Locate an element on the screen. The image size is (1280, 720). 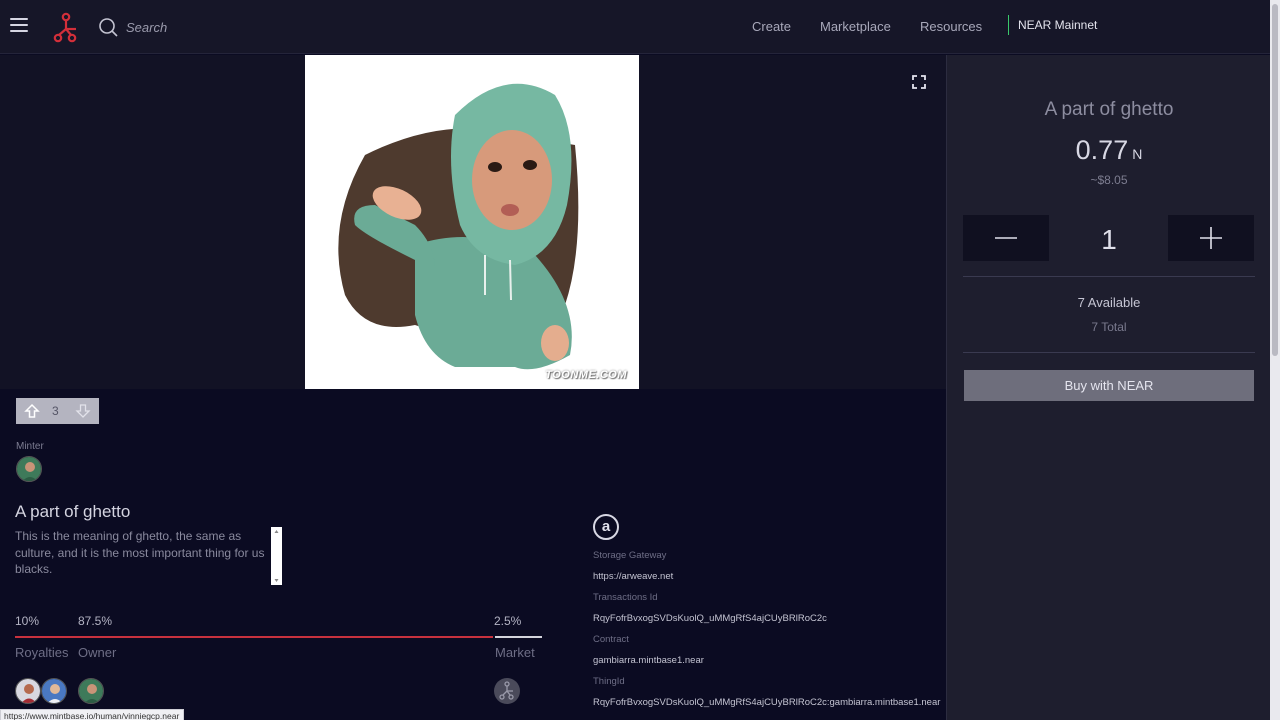
panel-title: A part of ghetto is located at coordinates (1109, 109).